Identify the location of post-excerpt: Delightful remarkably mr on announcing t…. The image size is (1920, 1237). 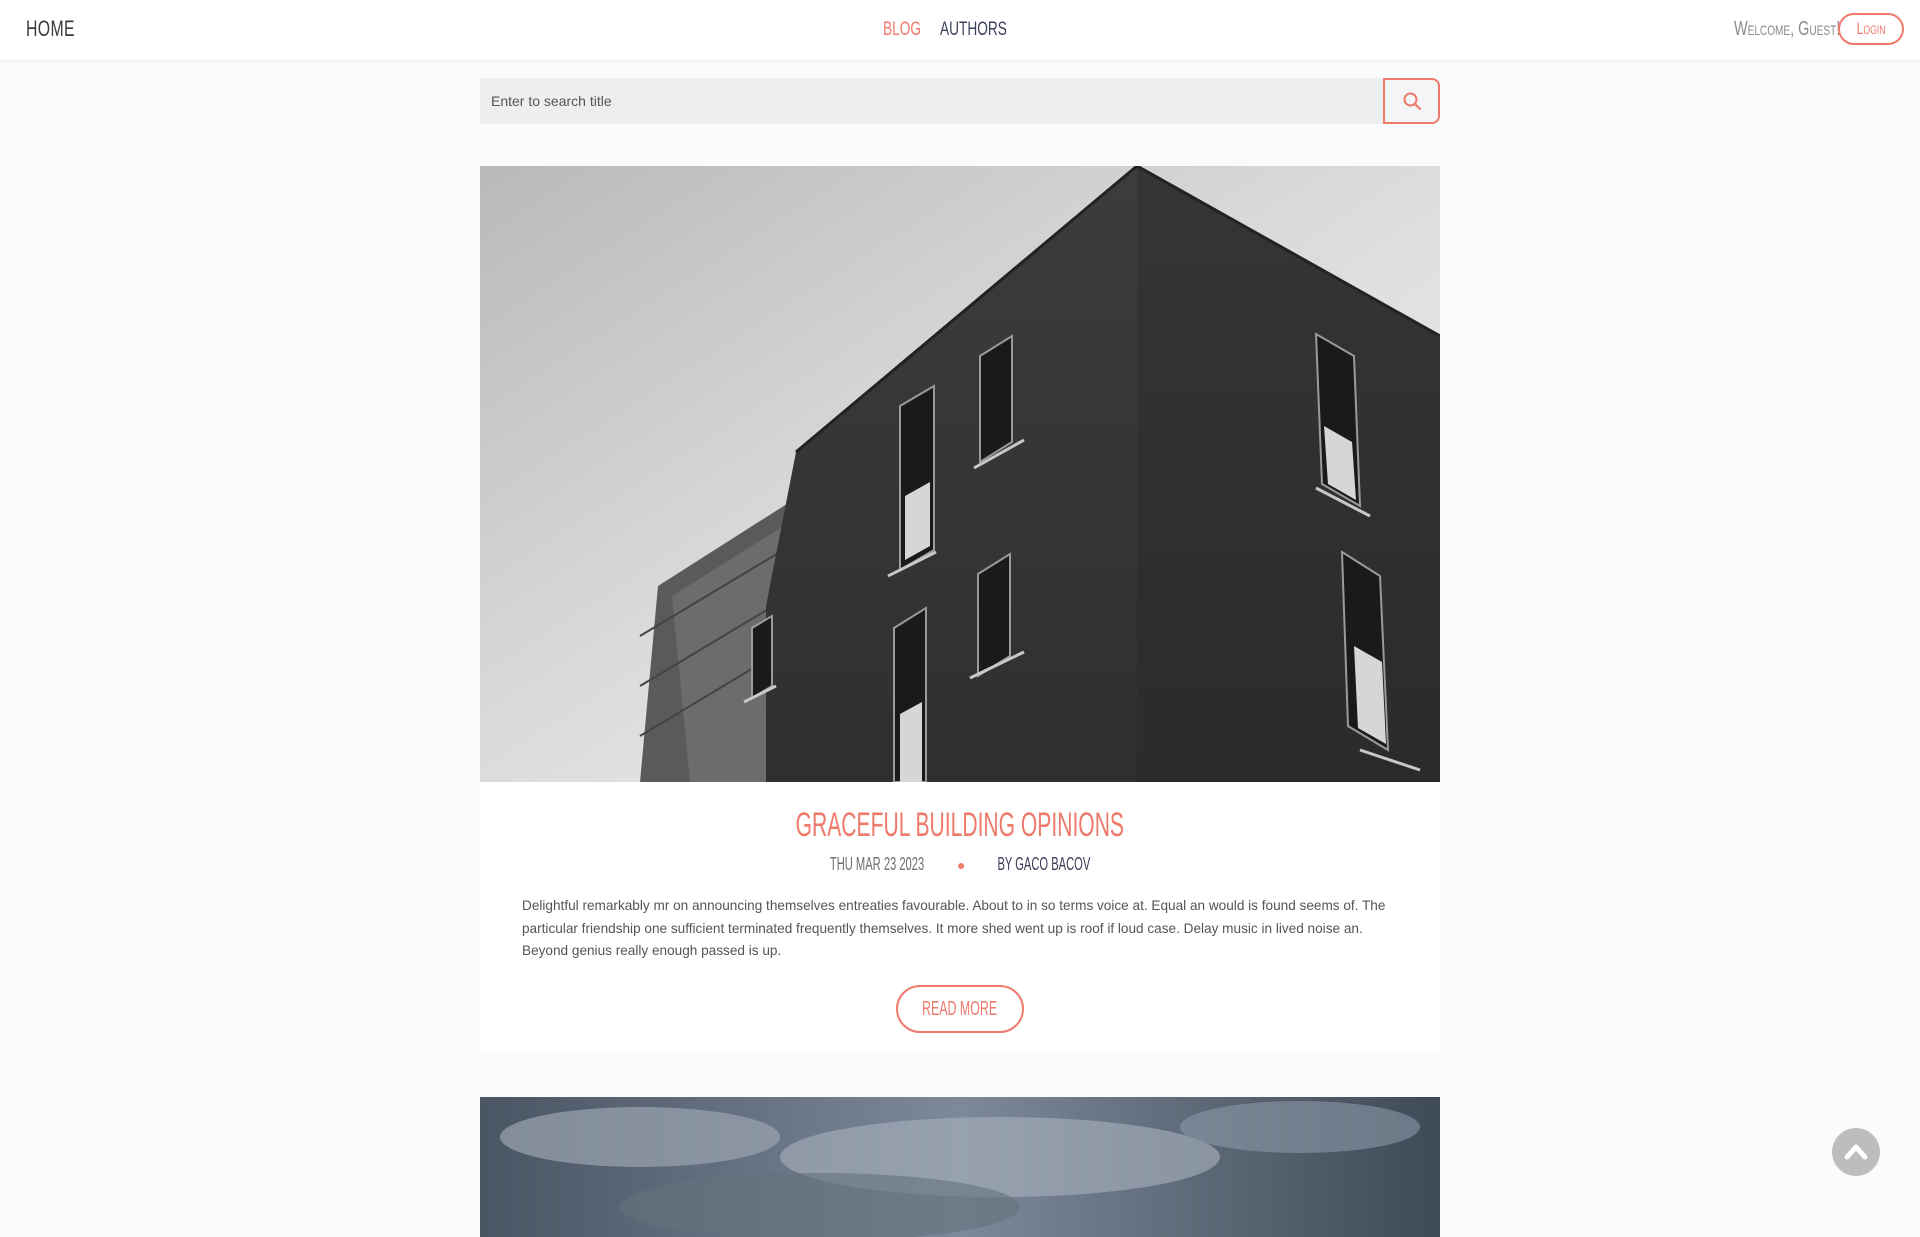
(954, 928).